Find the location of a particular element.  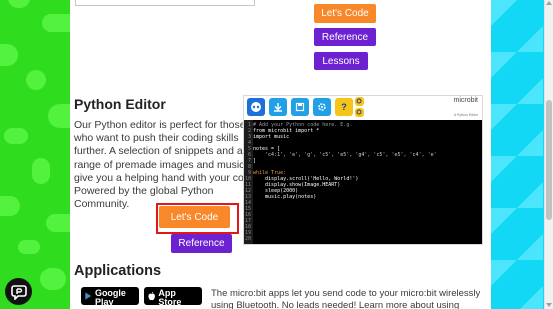

microbit-logo-icon is located at coordinates (256, 107).